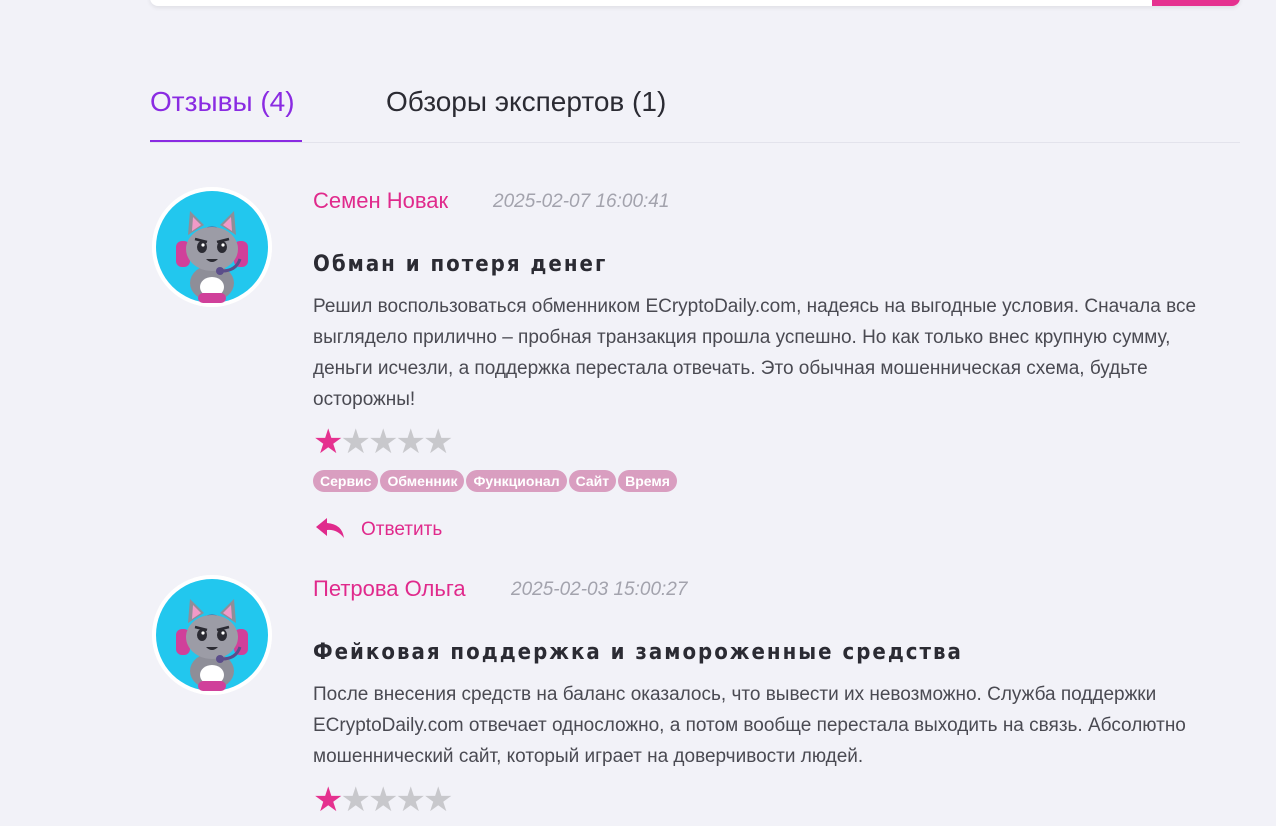 This screenshot has height=826, width=1276. I want to click on tag-exchanger: Обменник, so click(422, 481).